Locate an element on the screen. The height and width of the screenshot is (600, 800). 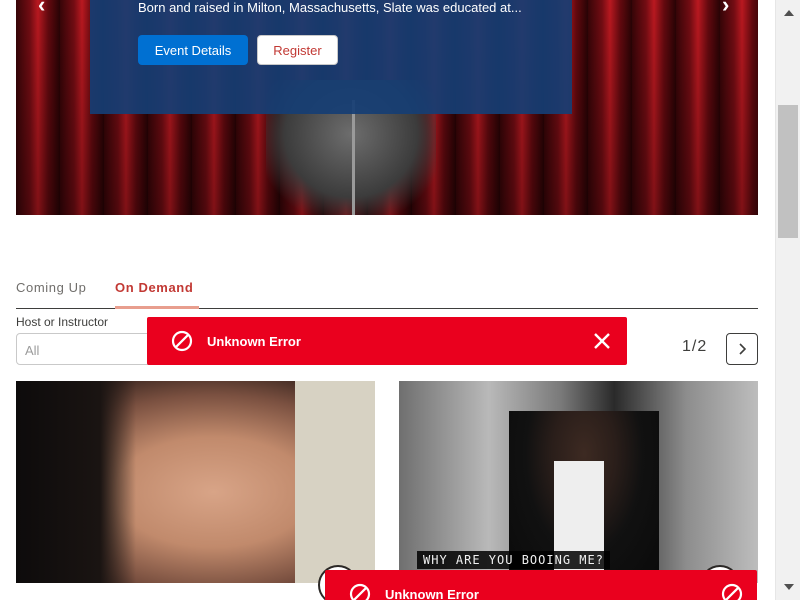
chevron-right-icon is located at coordinates (743, 349).